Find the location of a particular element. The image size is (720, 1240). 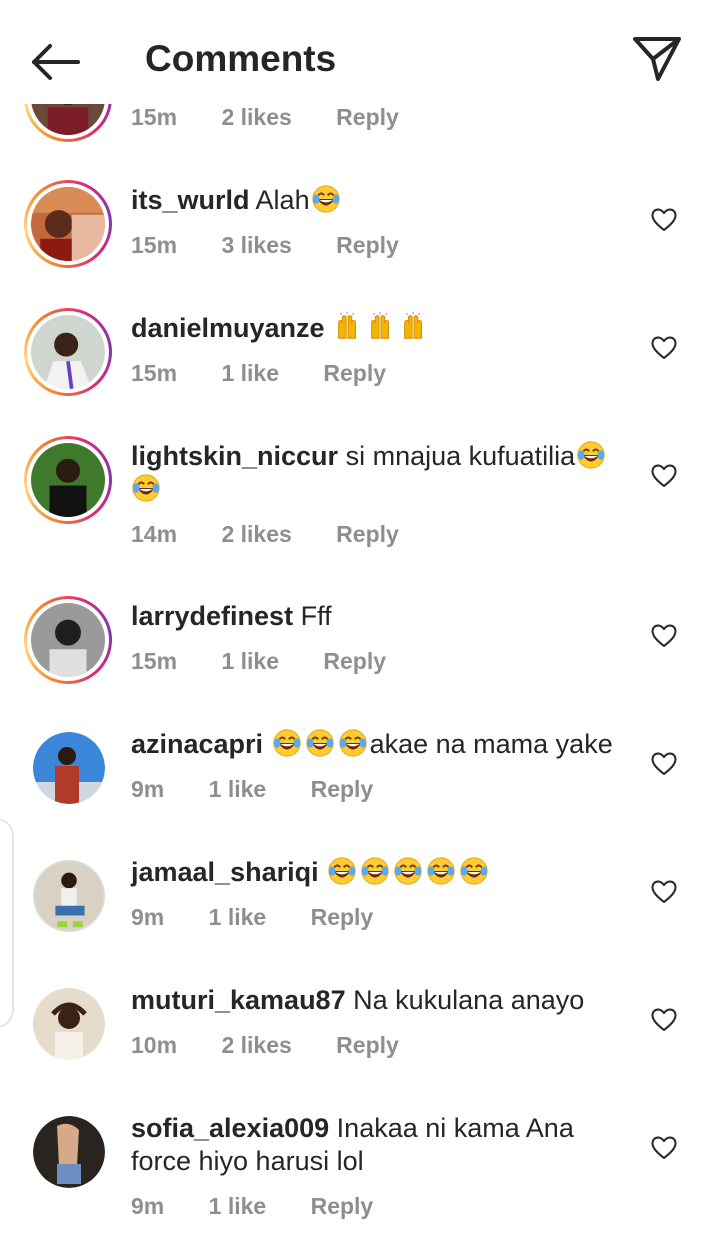

comment-text: azinacapri akae na mama yake is located at coordinates (381, 744).